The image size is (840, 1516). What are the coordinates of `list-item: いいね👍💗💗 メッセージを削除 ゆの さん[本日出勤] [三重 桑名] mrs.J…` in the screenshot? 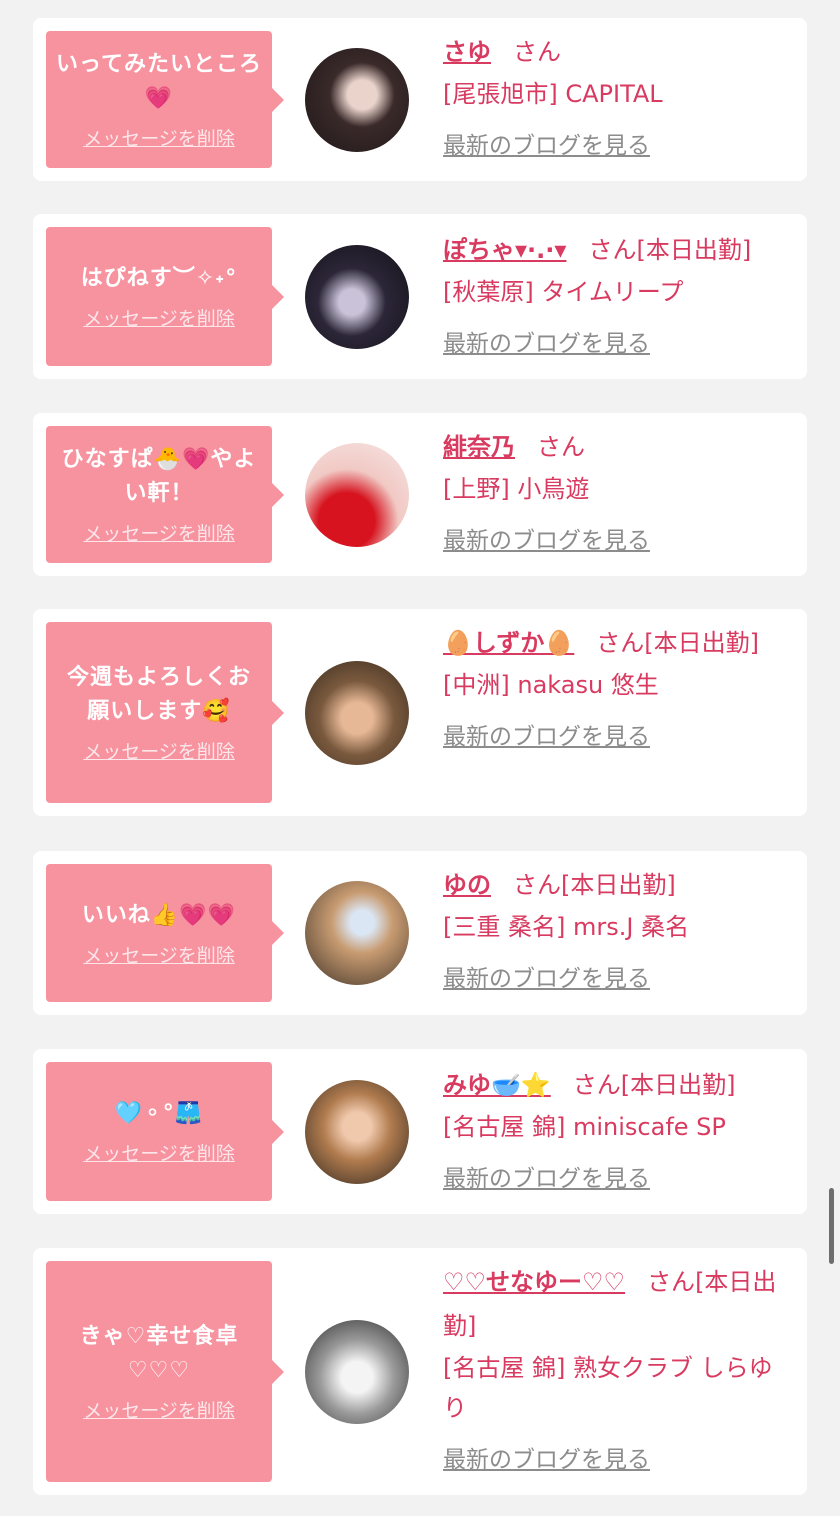 It's located at (420, 933).